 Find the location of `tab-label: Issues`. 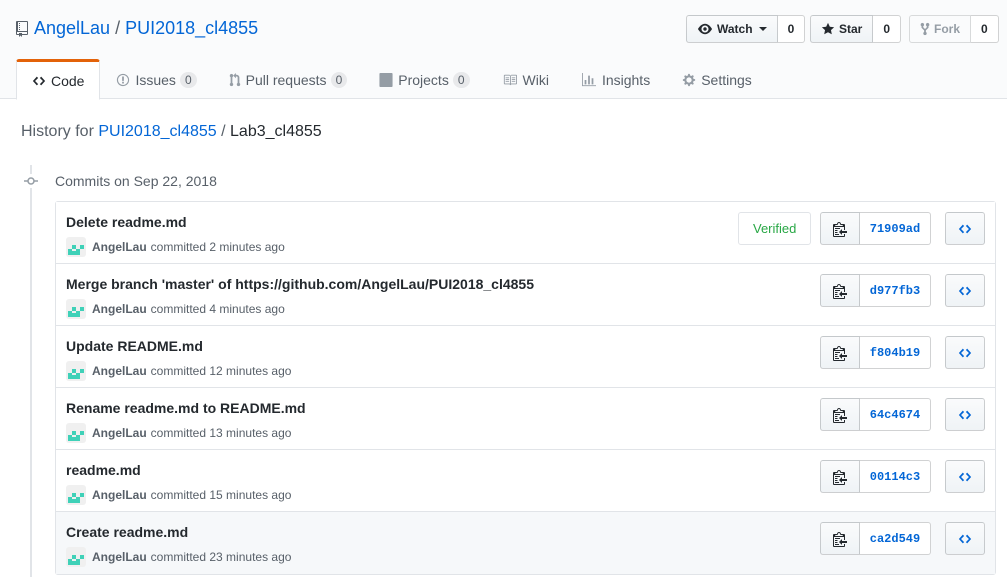

tab-label: Issues is located at coordinates (155, 80).